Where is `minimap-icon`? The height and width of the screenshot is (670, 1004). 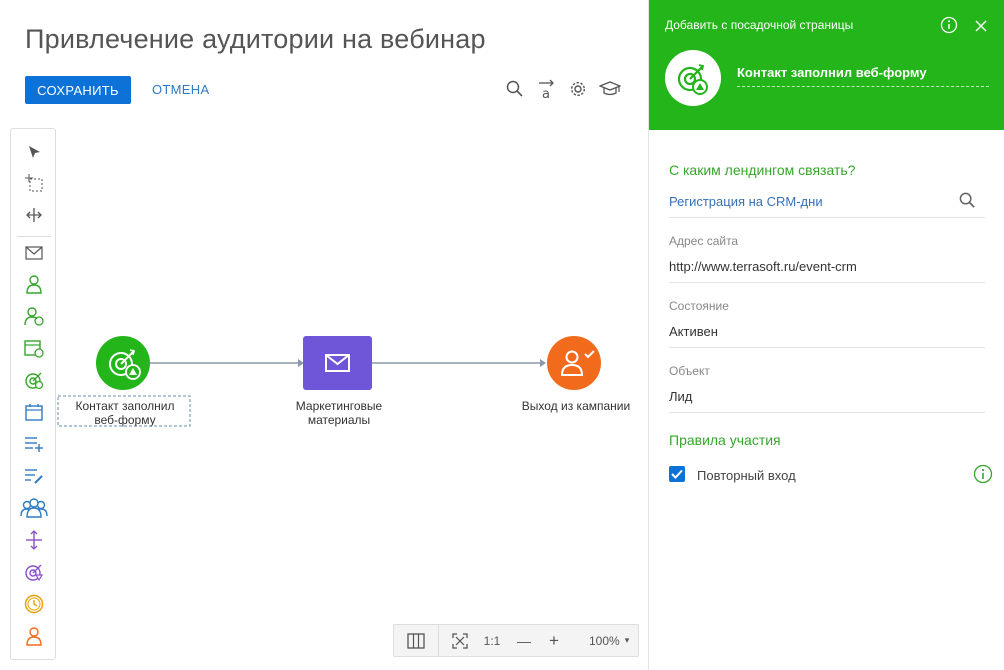 minimap-icon is located at coordinates (416, 640).